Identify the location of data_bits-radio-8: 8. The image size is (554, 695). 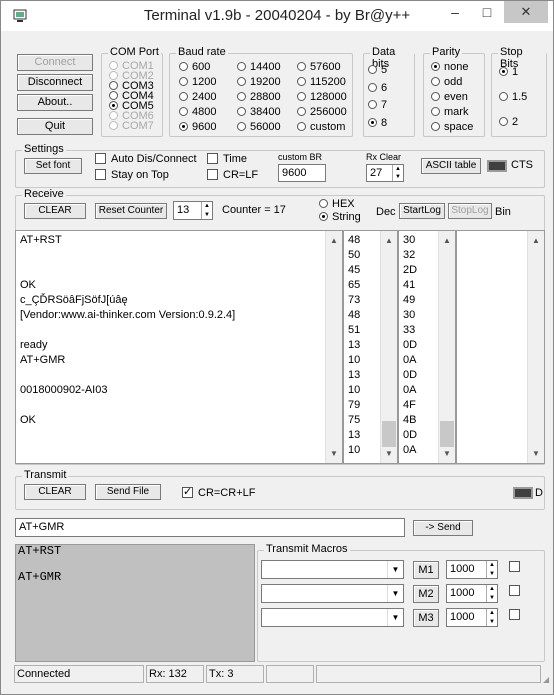
(377, 123).